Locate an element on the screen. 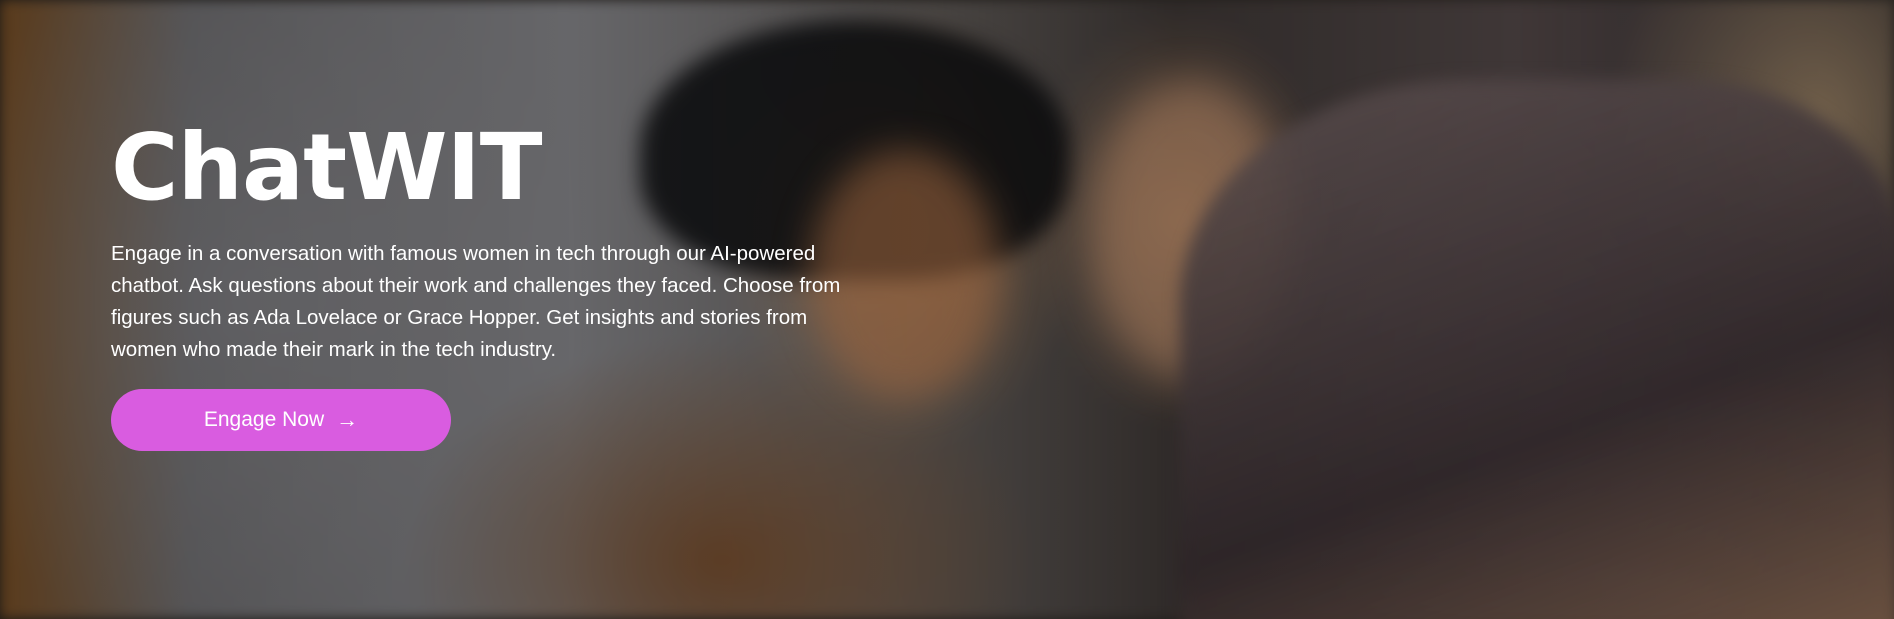 This screenshot has width=1894, height=619. engage-now-button: Engage Now → is located at coordinates (281, 420).